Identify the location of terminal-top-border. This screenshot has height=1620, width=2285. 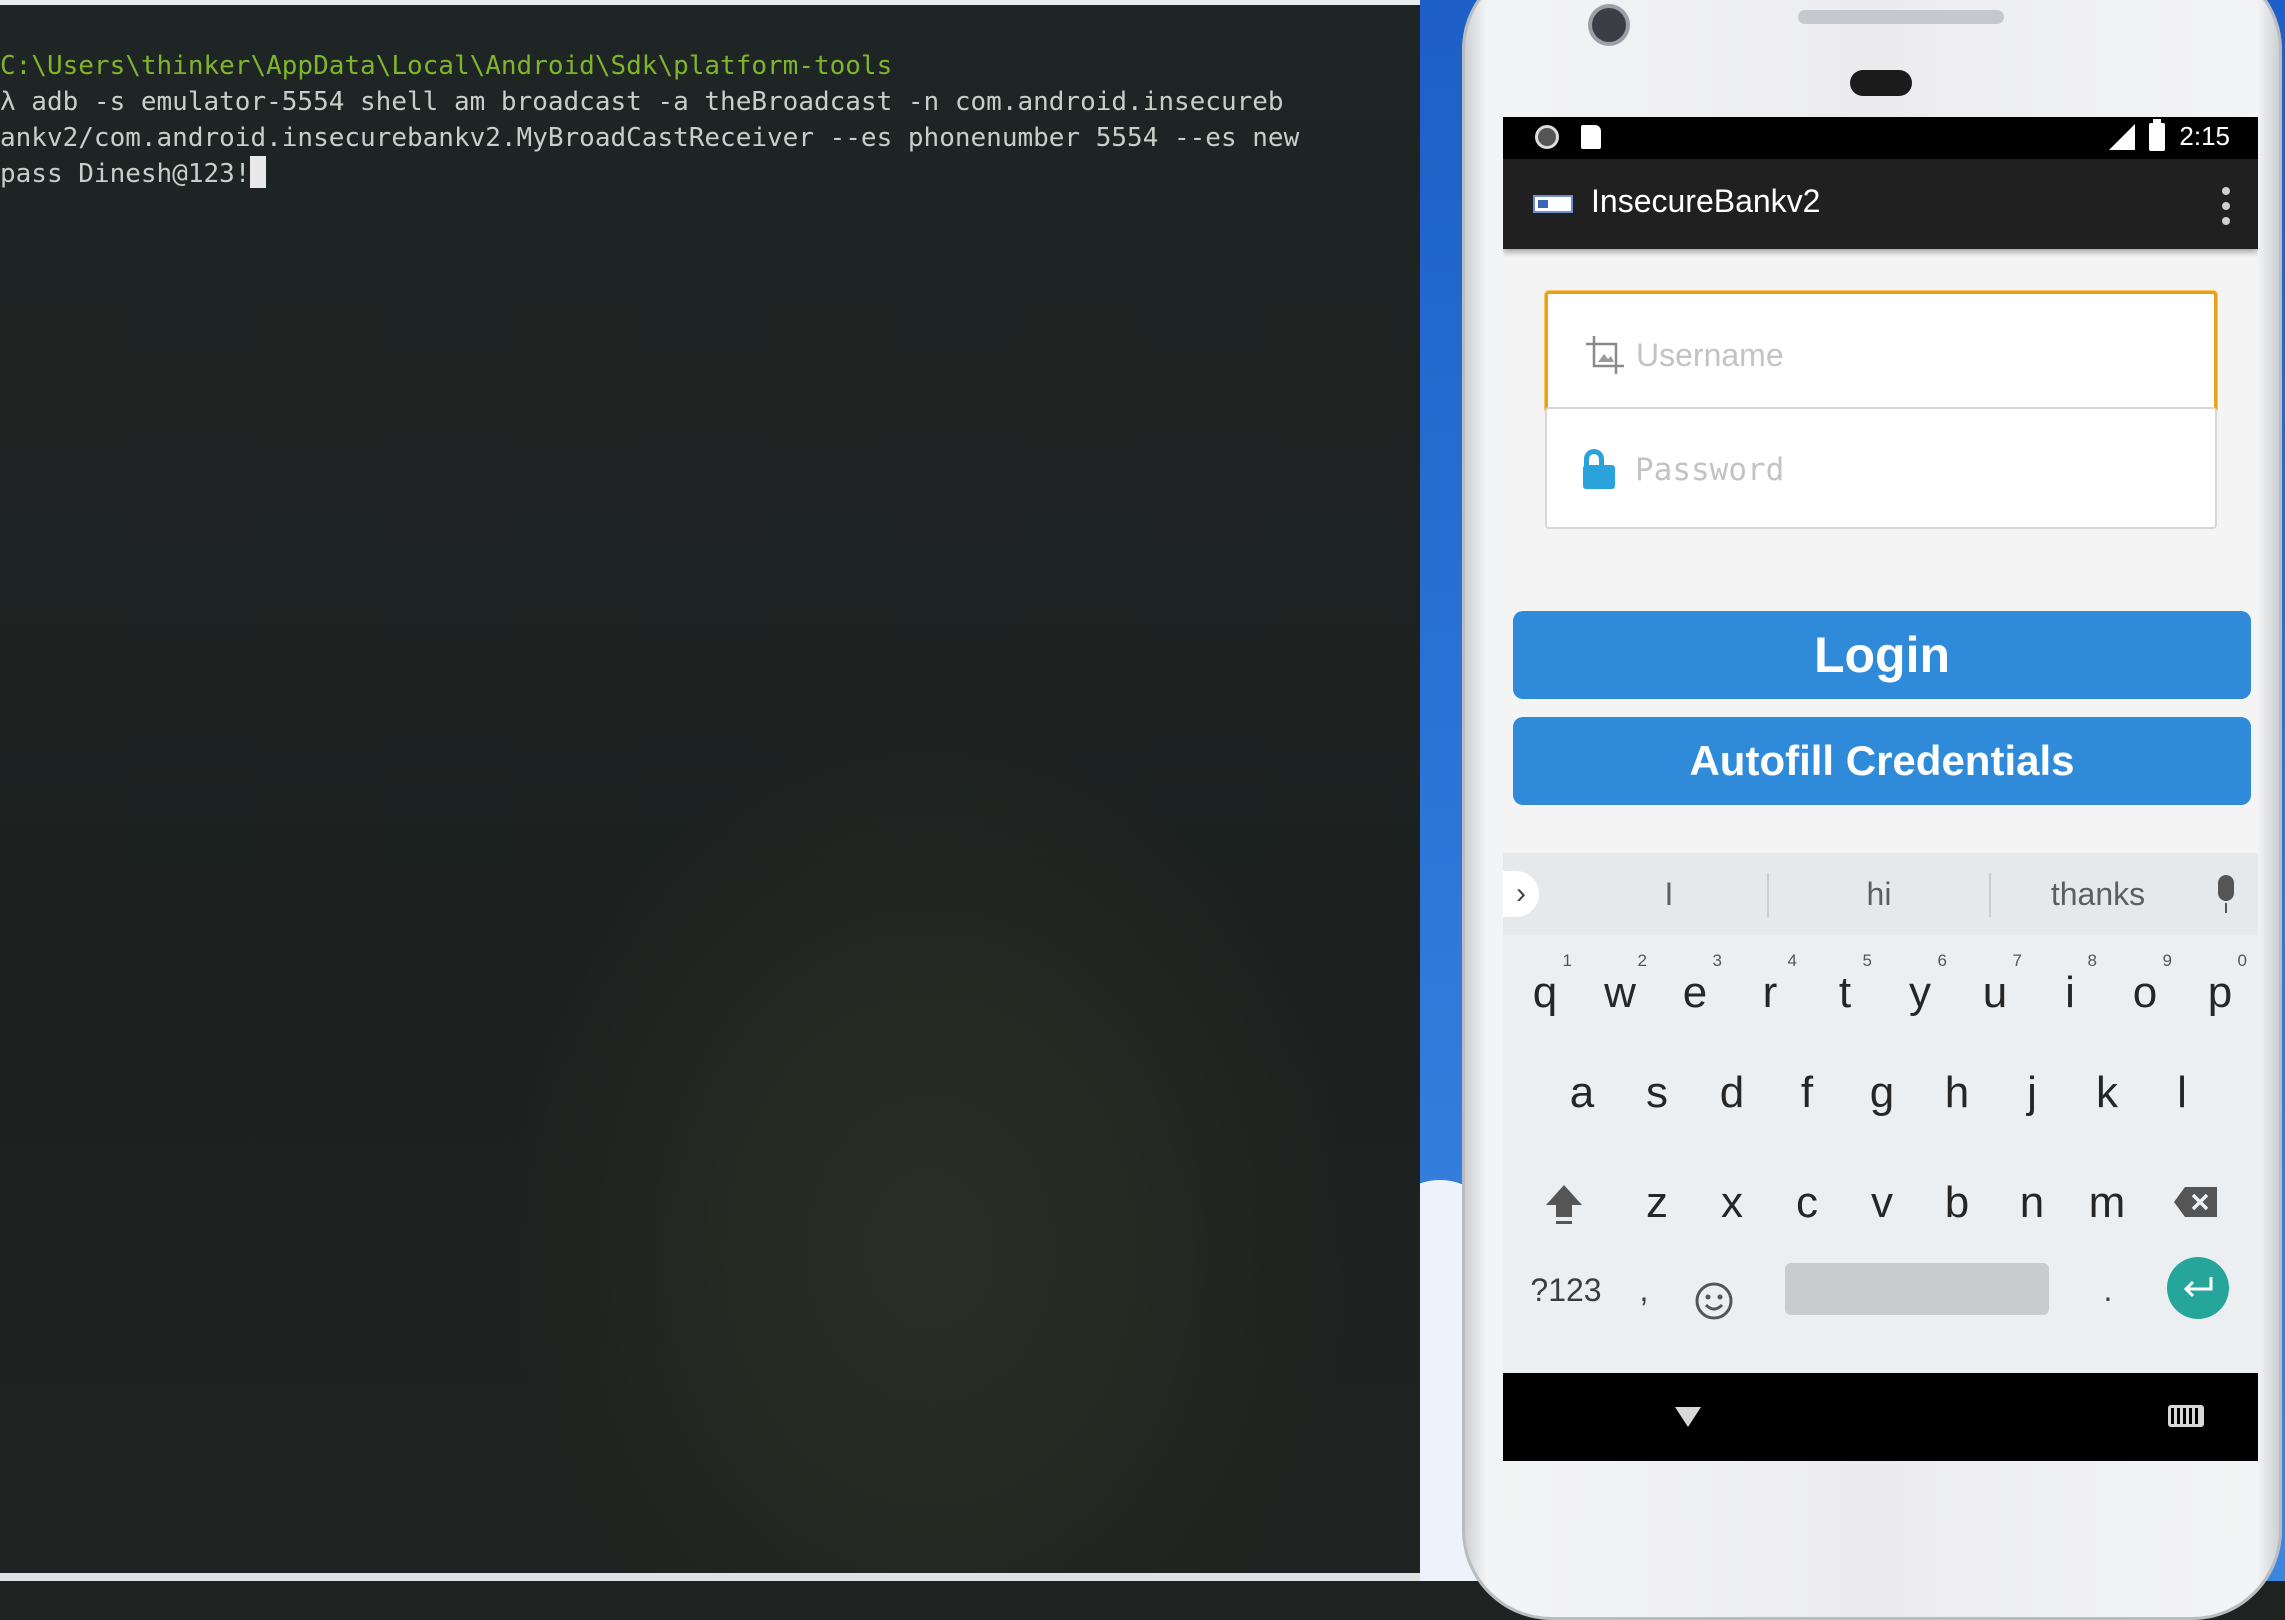
(710, 2).